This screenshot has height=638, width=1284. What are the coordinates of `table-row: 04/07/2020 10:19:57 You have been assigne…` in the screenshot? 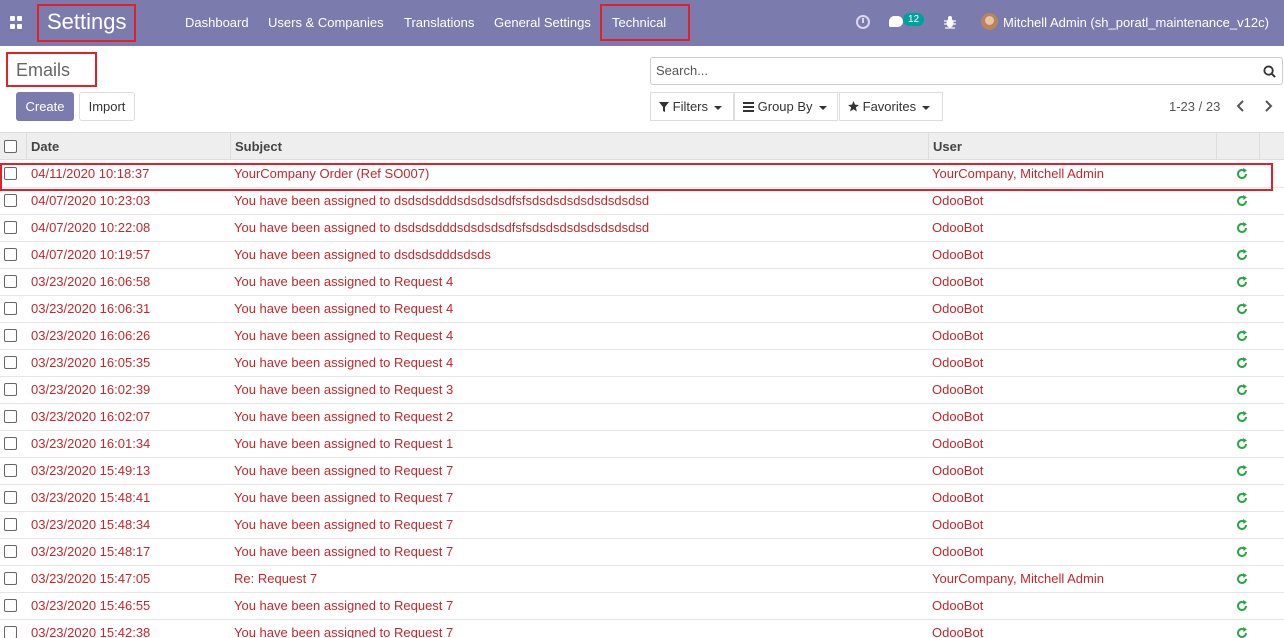 It's located at (642, 255).